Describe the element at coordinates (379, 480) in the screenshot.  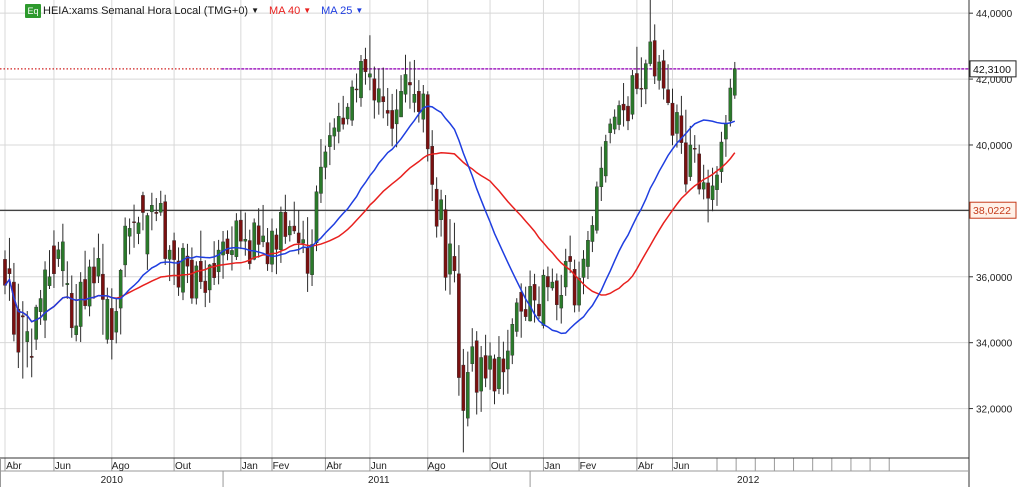
I see `year-label: 2011` at that location.